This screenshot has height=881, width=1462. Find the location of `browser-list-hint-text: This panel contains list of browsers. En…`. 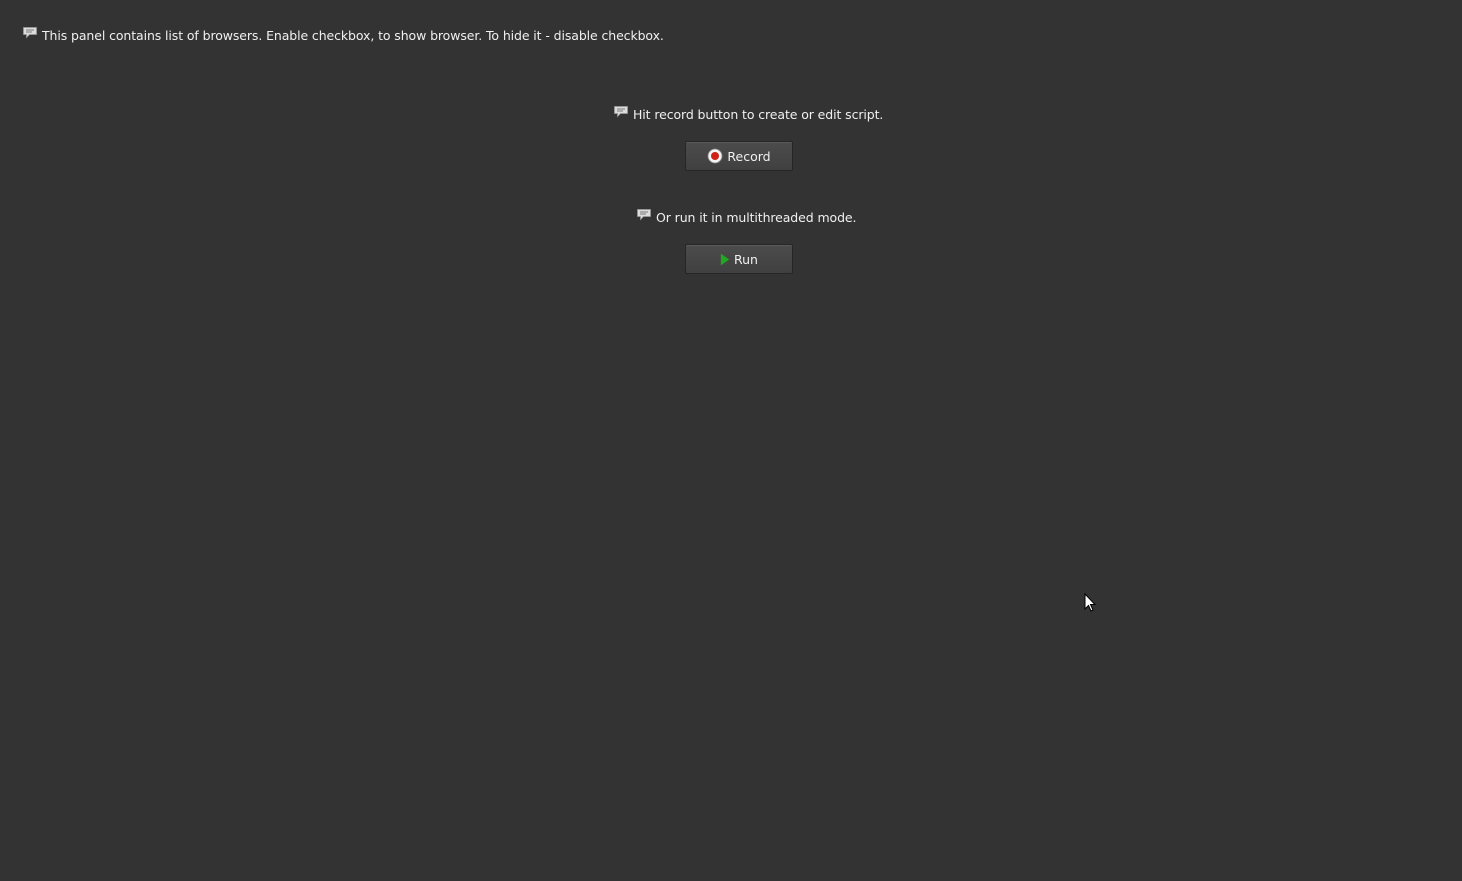

browser-list-hint-text: This panel contains list of browsers. En… is located at coordinates (353, 35).